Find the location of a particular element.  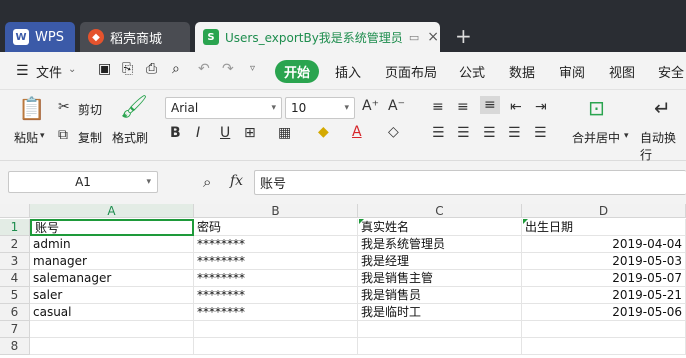

column-header-c: C is located at coordinates (440, 211).